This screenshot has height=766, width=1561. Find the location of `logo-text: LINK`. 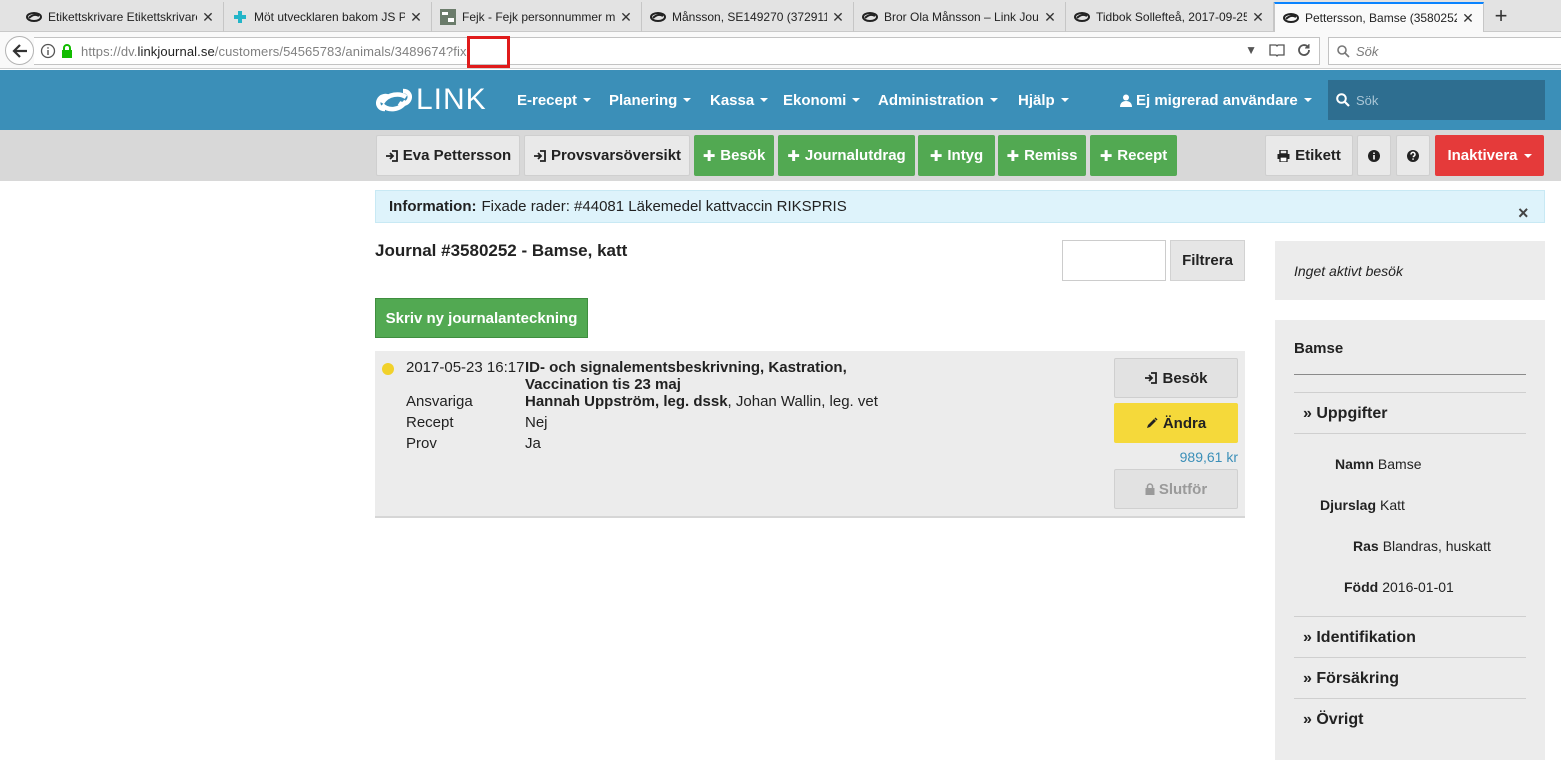

logo-text: LINK is located at coordinates (451, 99).